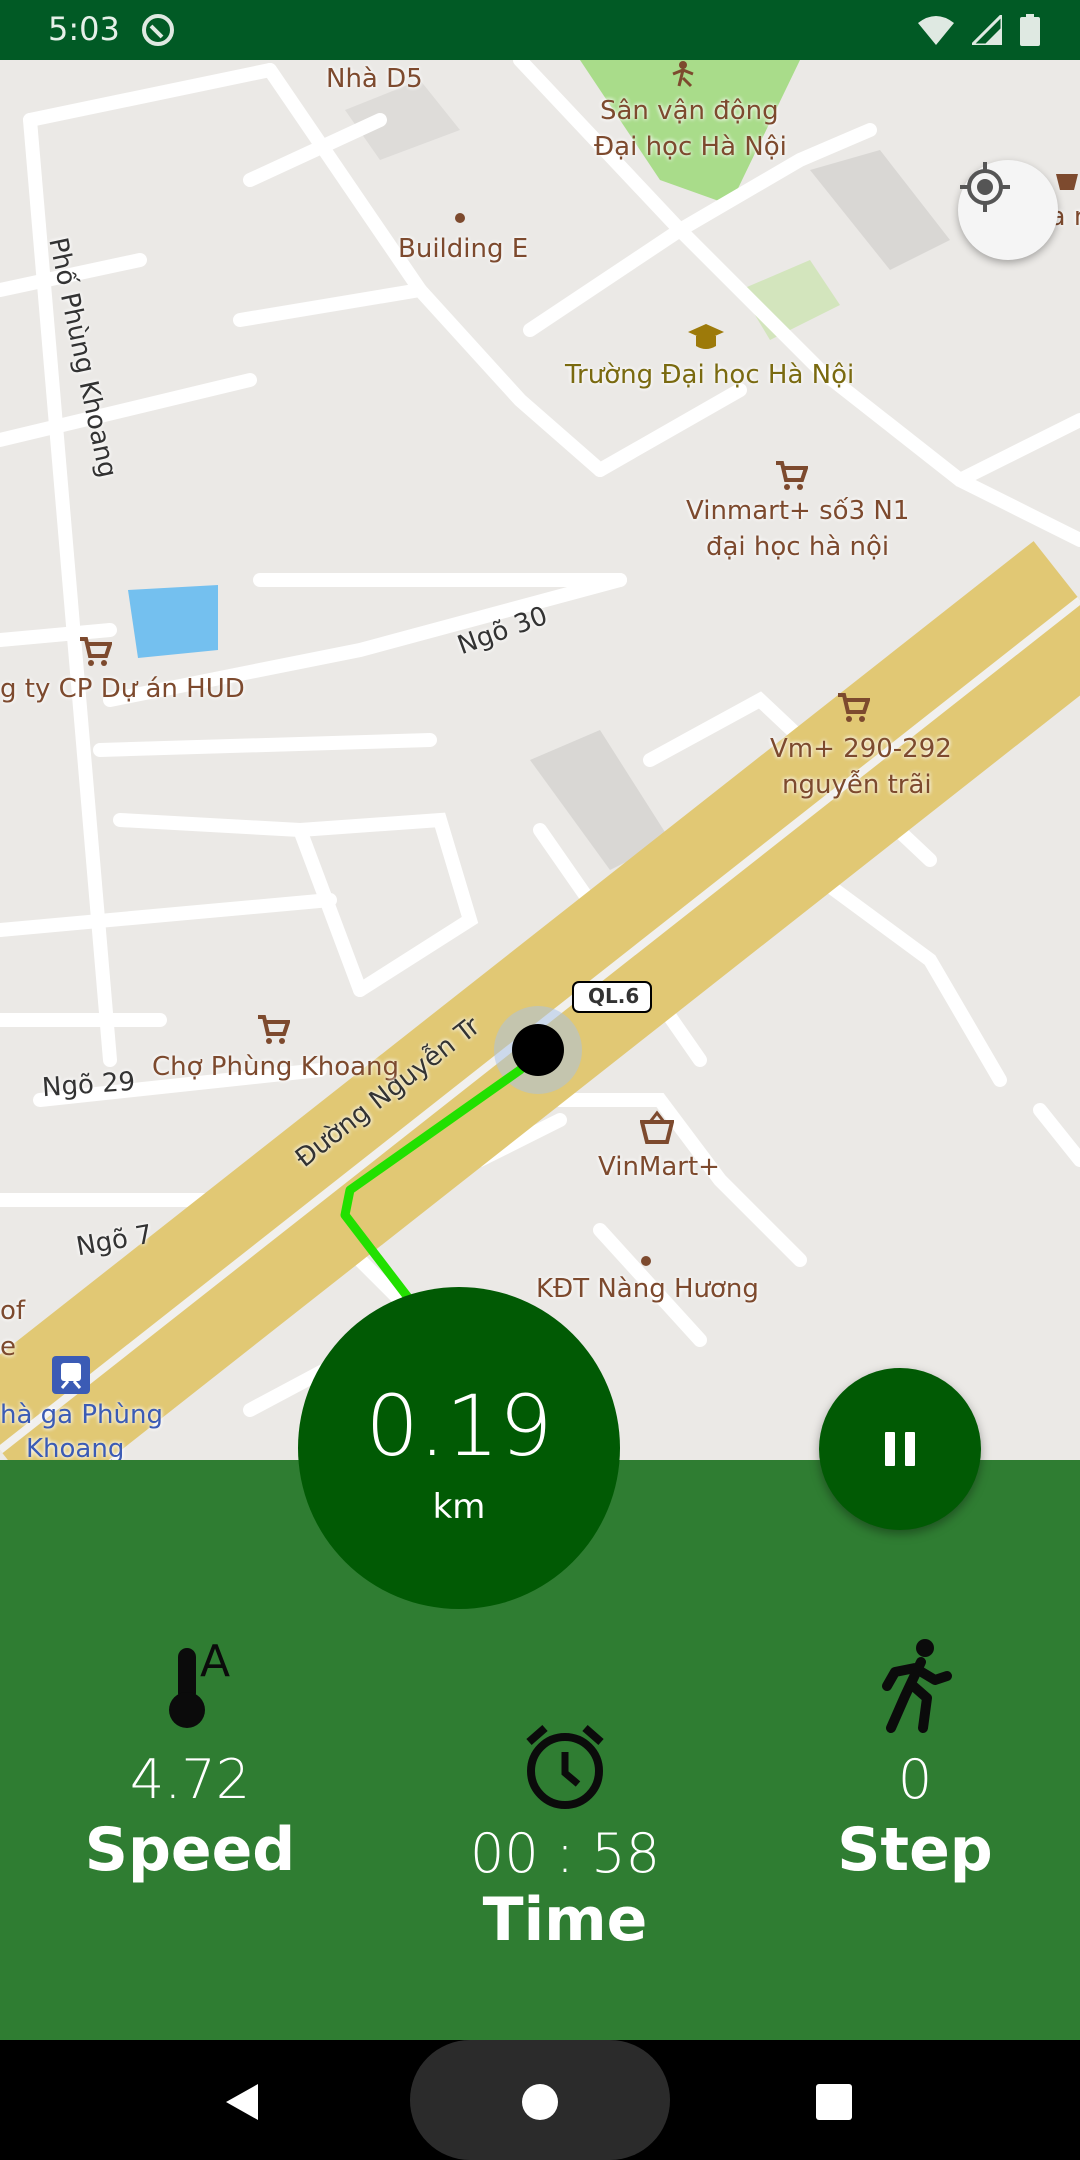 The height and width of the screenshot is (2160, 1080). I want to click on map-label: hà ga Phùng, so click(81, 1415).